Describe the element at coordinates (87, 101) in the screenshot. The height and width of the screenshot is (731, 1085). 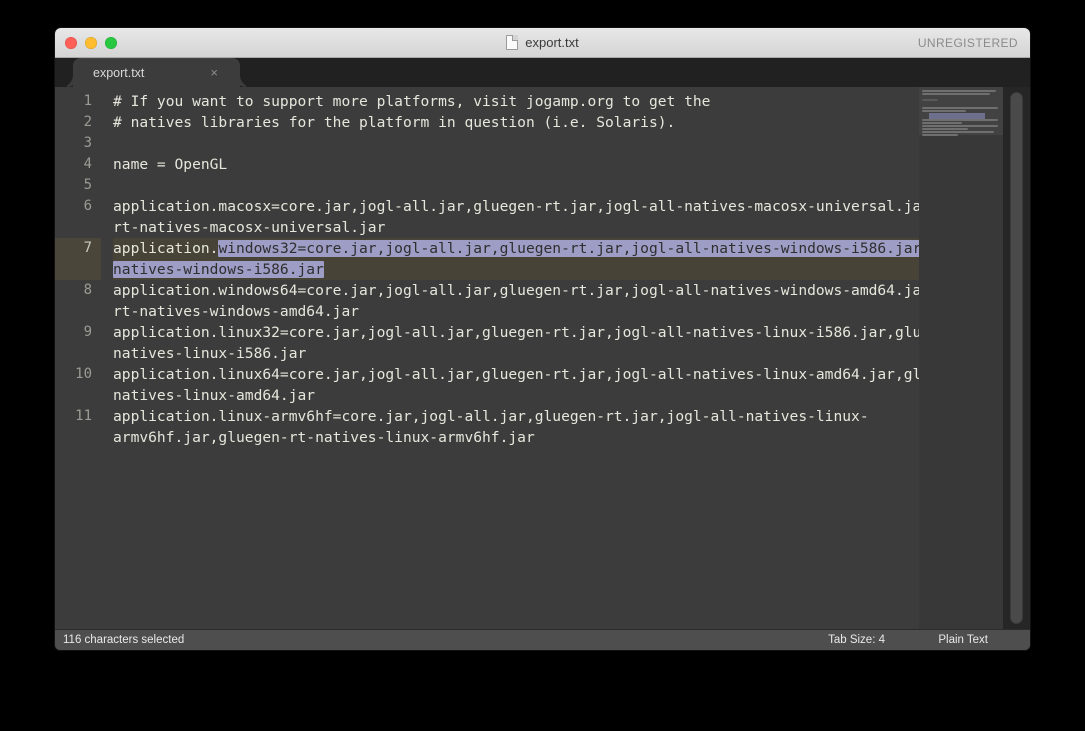
I see `line-number: 1` at that location.